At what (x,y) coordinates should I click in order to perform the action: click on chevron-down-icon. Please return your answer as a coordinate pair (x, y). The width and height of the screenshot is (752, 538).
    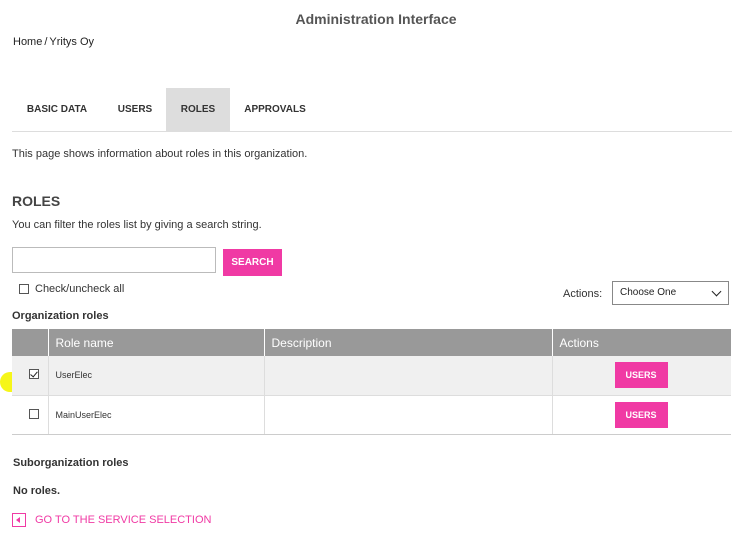
    Looking at the image, I should click on (716, 291).